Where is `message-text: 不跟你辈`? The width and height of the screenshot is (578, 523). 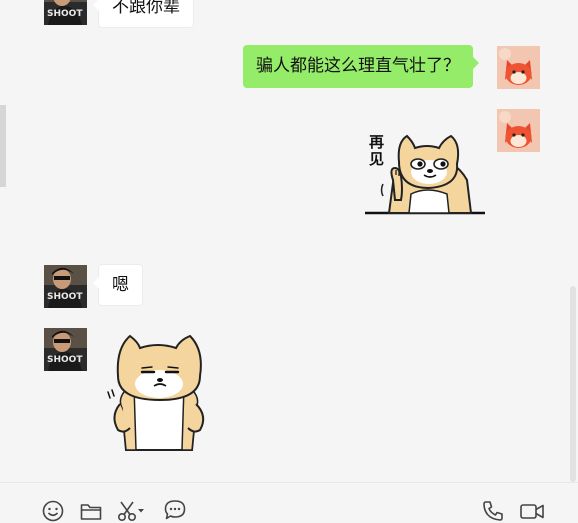
message-text: 不跟你辈 is located at coordinates (146, 8).